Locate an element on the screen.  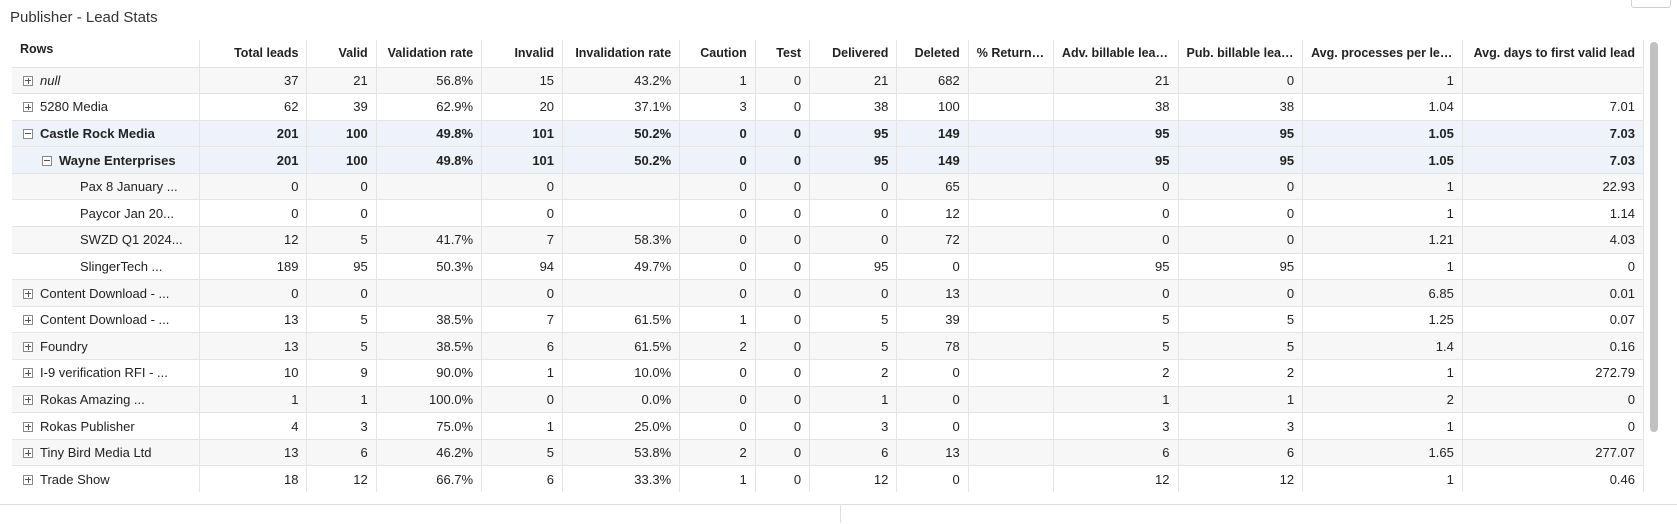
row-label-cell: Foundry is located at coordinates (106, 346).